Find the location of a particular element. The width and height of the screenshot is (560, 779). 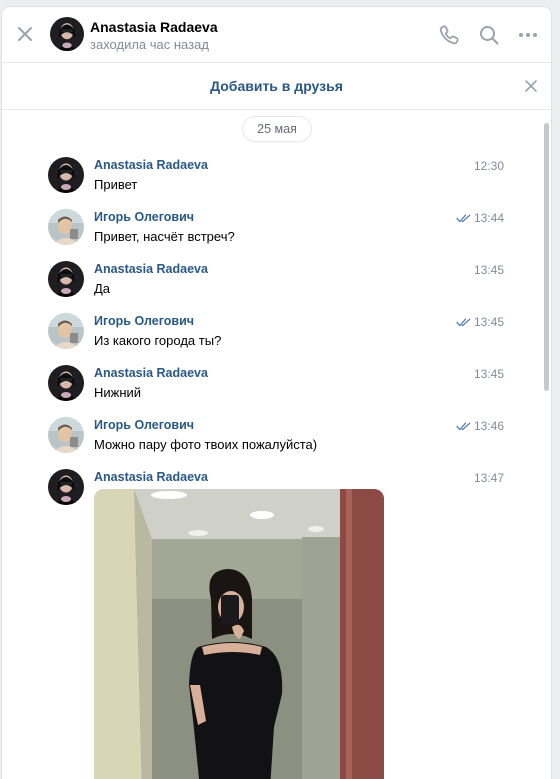

search-icon is located at coordinates (489, 35).